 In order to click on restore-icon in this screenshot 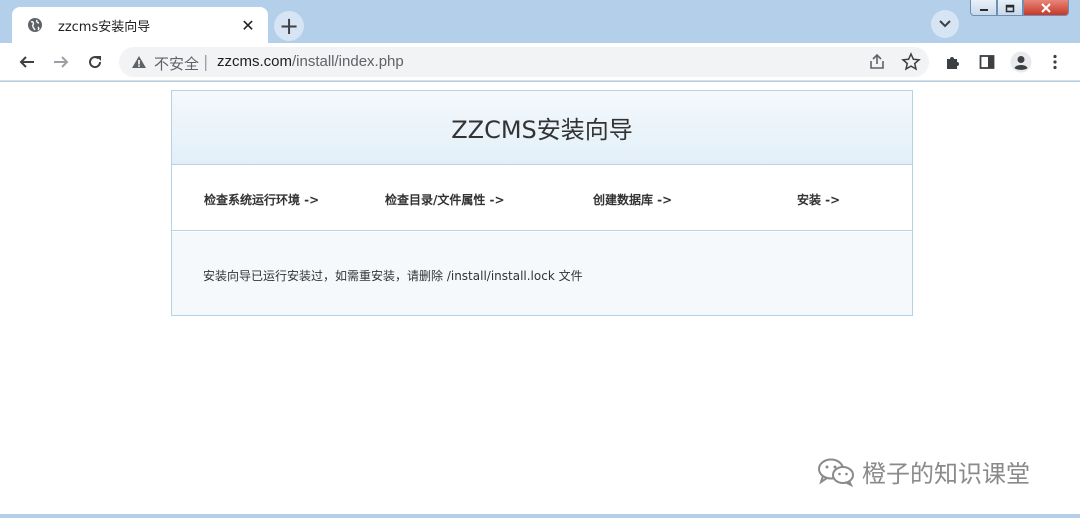, I will do `click(1010, 8)`.